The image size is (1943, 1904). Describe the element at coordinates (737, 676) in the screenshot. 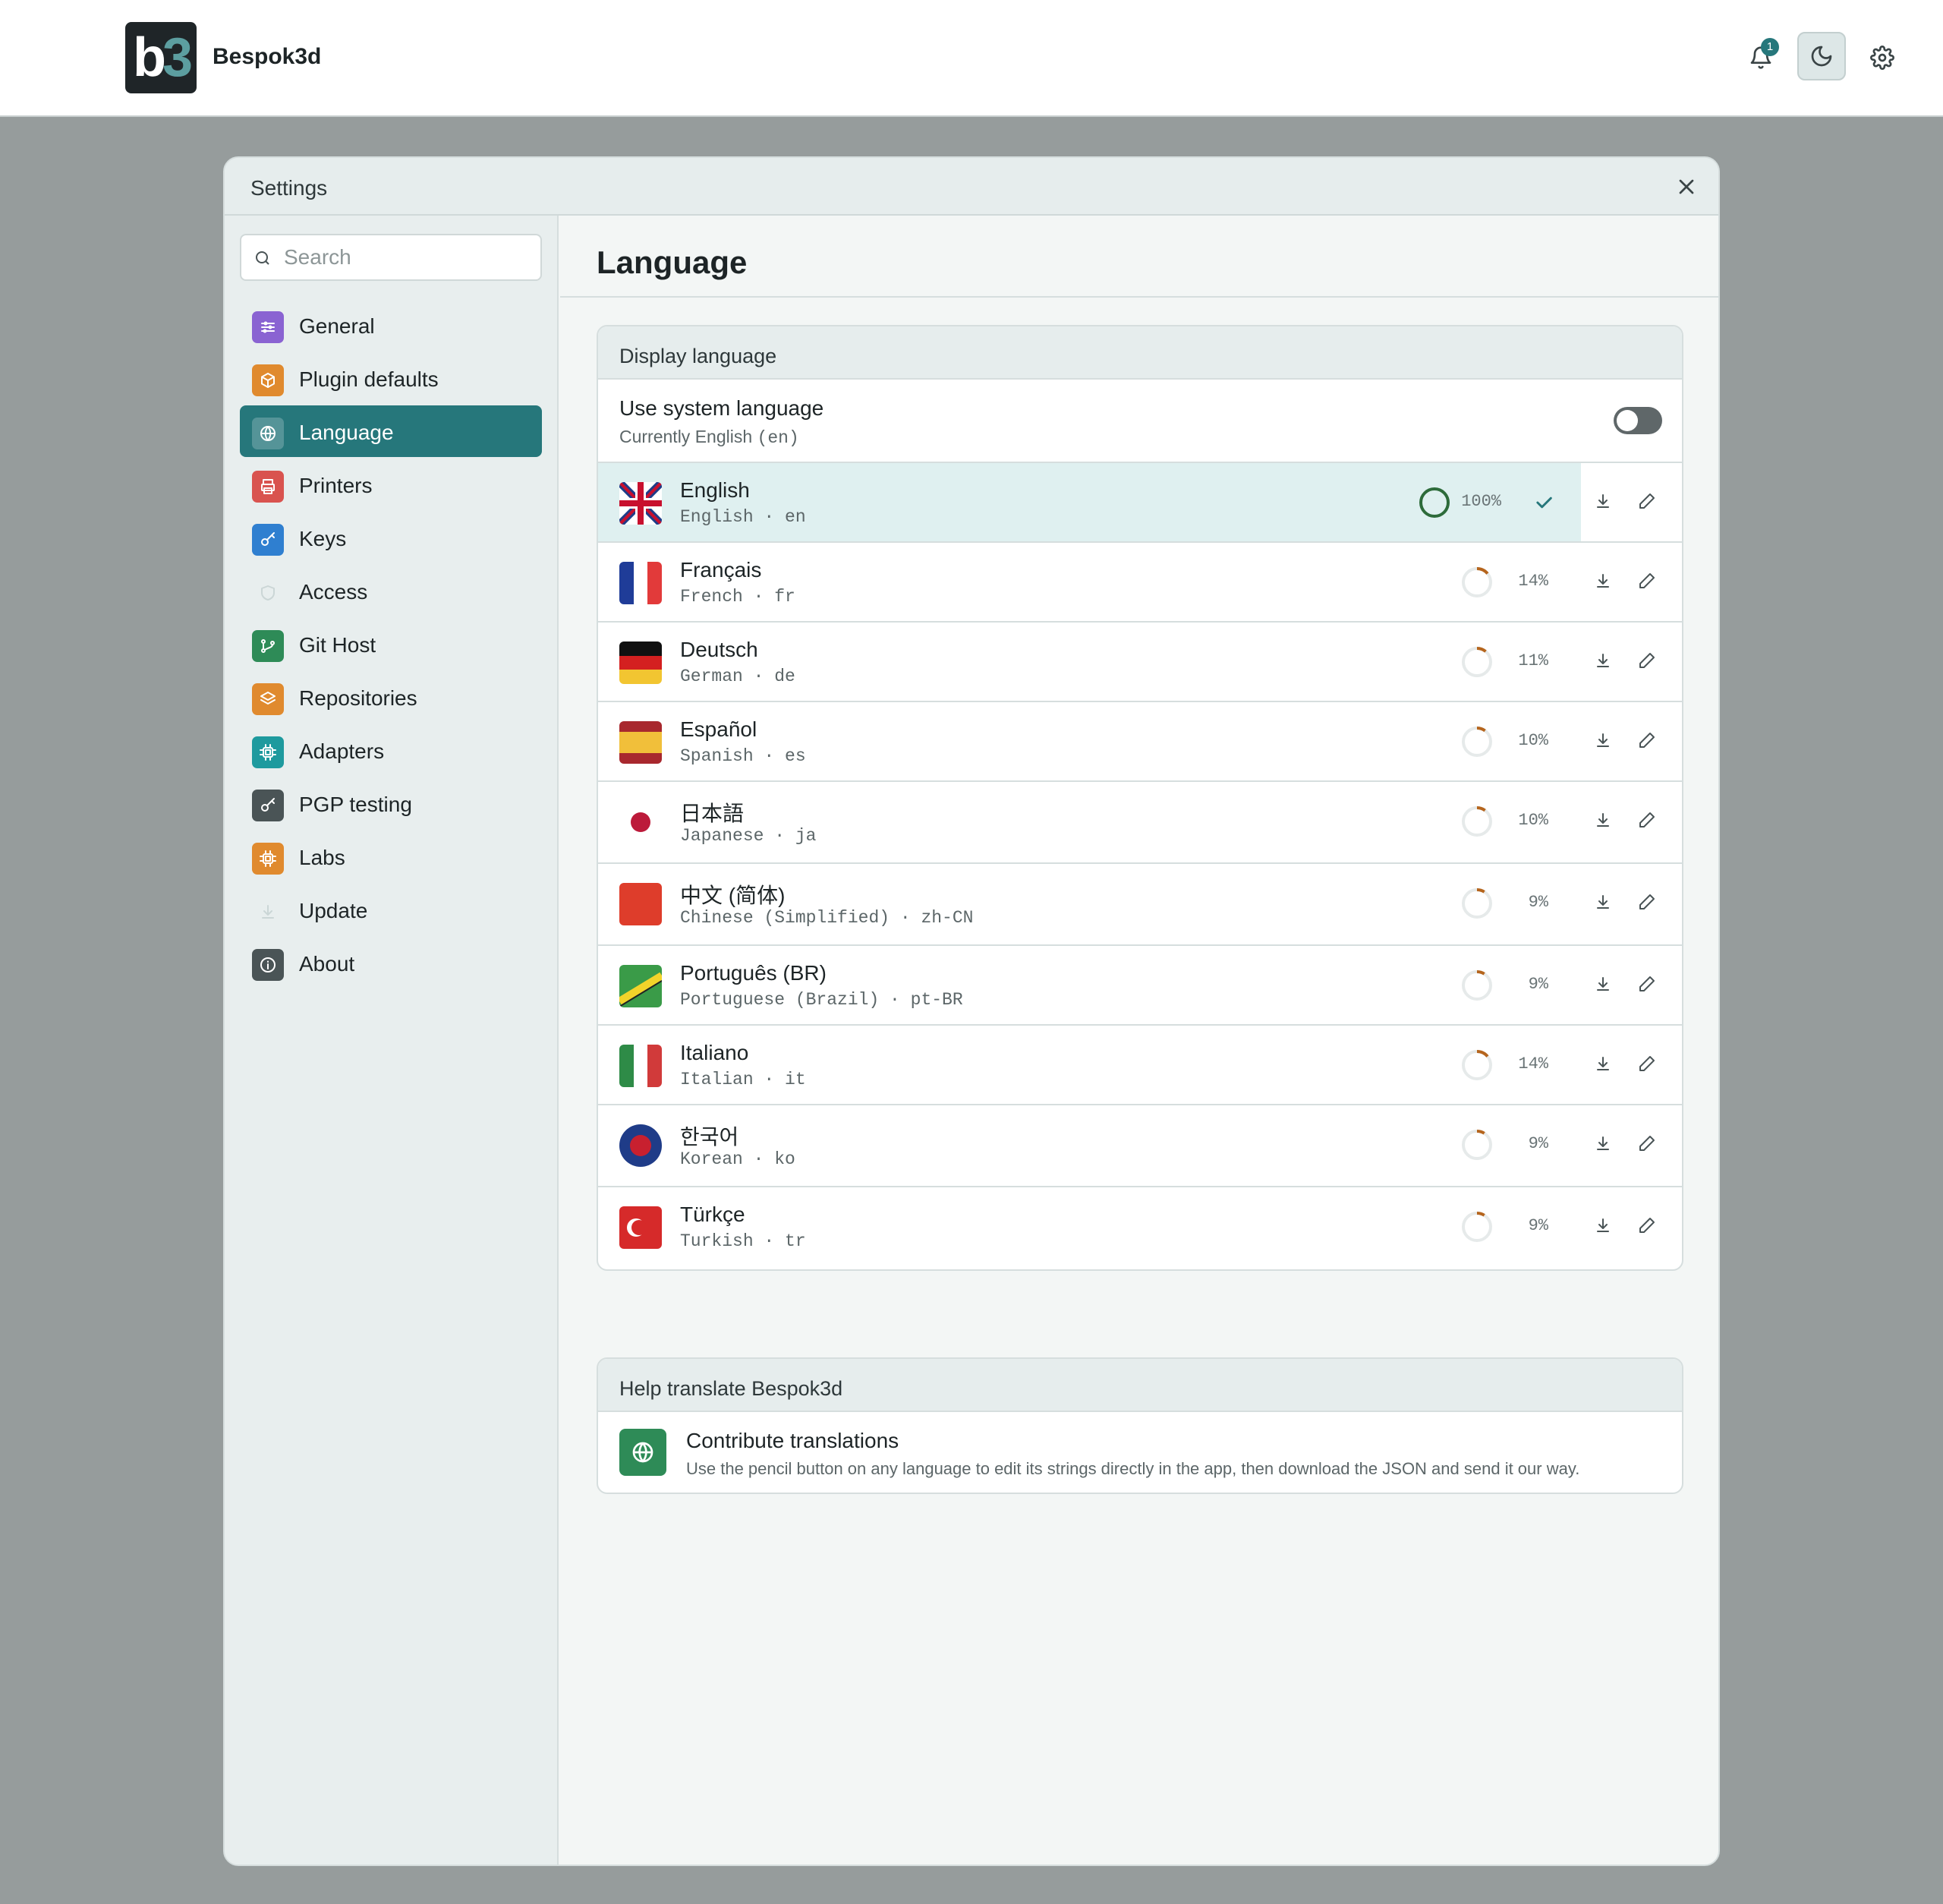

I see `language-code: German · de` at that location.